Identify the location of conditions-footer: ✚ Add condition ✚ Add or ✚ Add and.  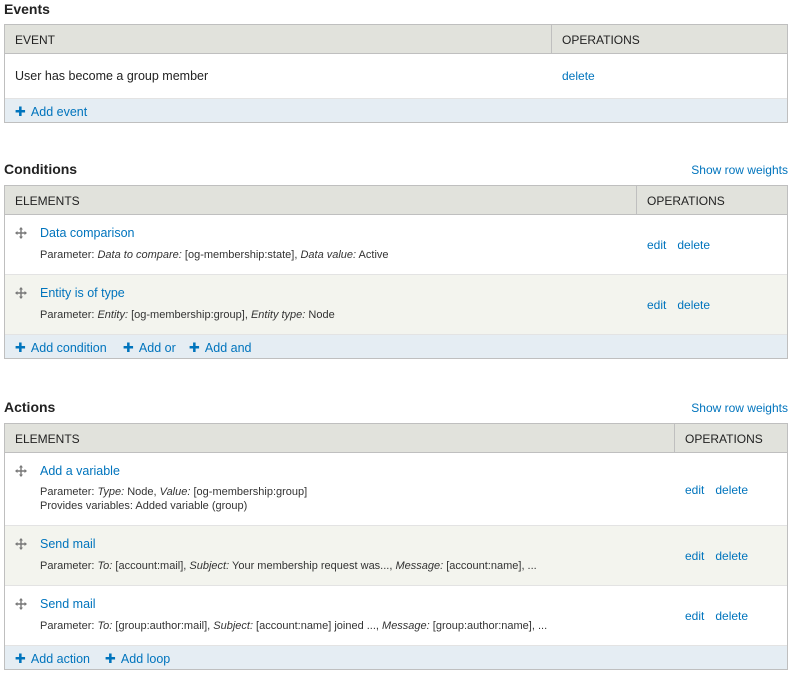
(396, 346).